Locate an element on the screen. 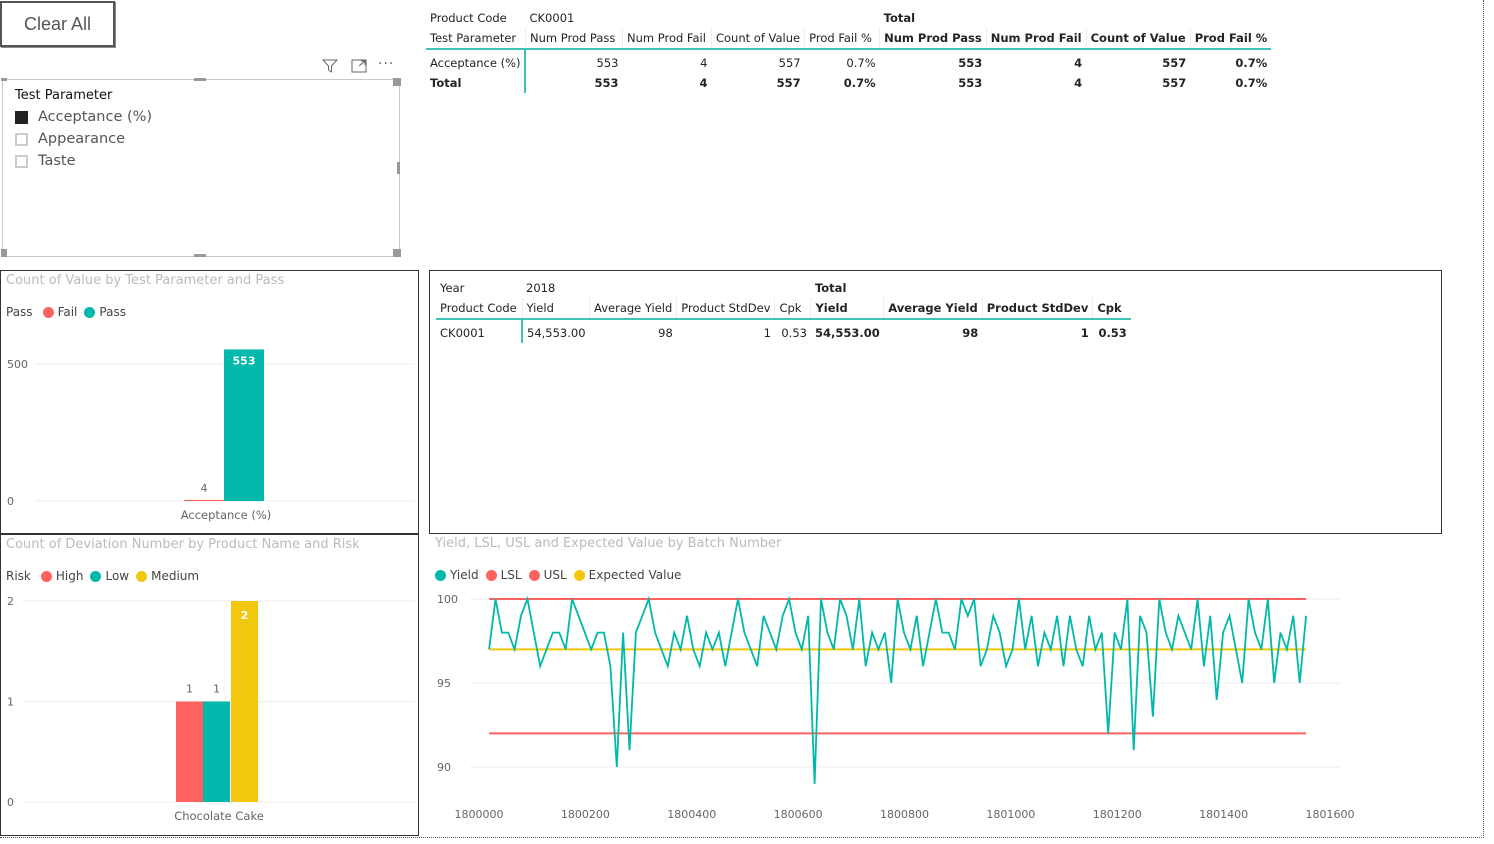  x-tick-label: Acceptance (%) is located at coordinates (226, 515).